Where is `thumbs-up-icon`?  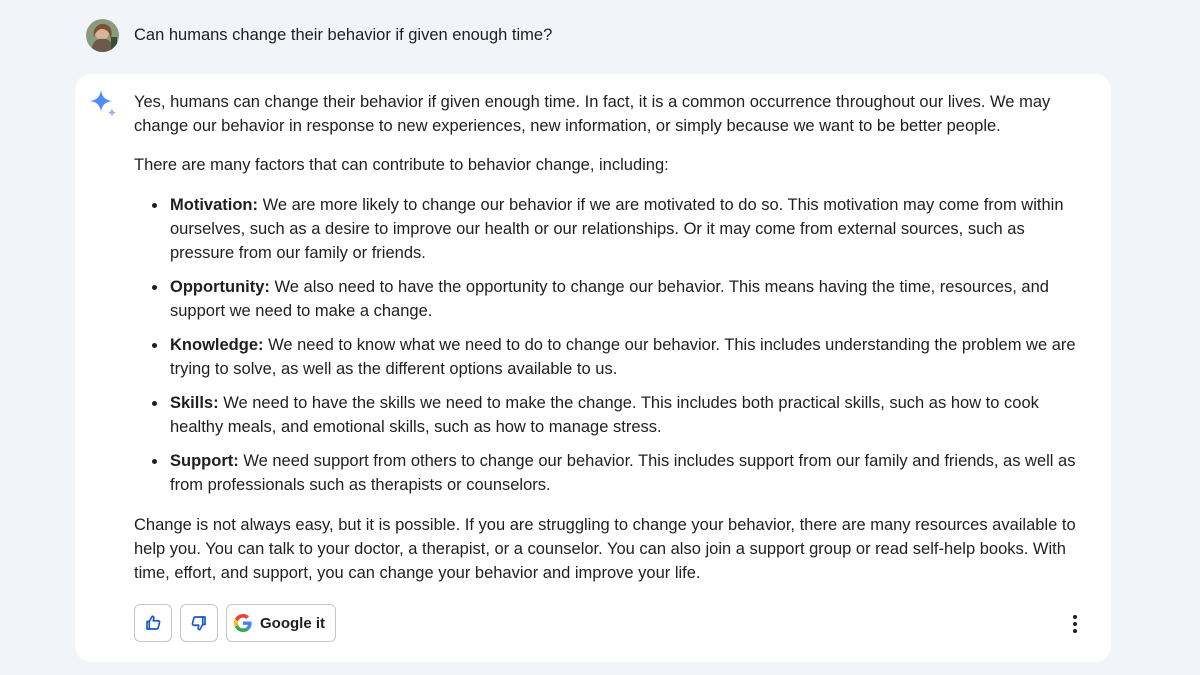 thumbs-up-icon is located at coordinates (153, 622).